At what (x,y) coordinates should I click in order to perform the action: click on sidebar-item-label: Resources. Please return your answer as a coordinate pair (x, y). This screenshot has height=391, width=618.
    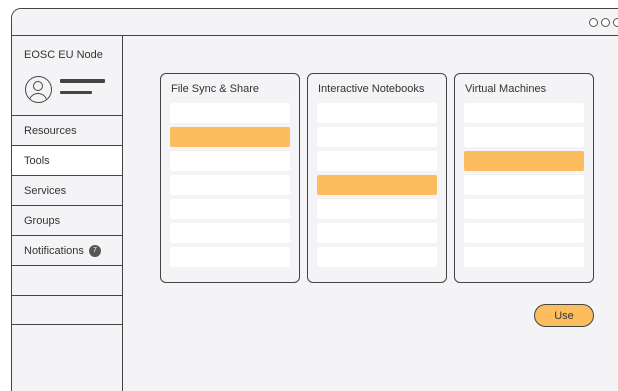
    Looking at the image, I should click on (50, 130).